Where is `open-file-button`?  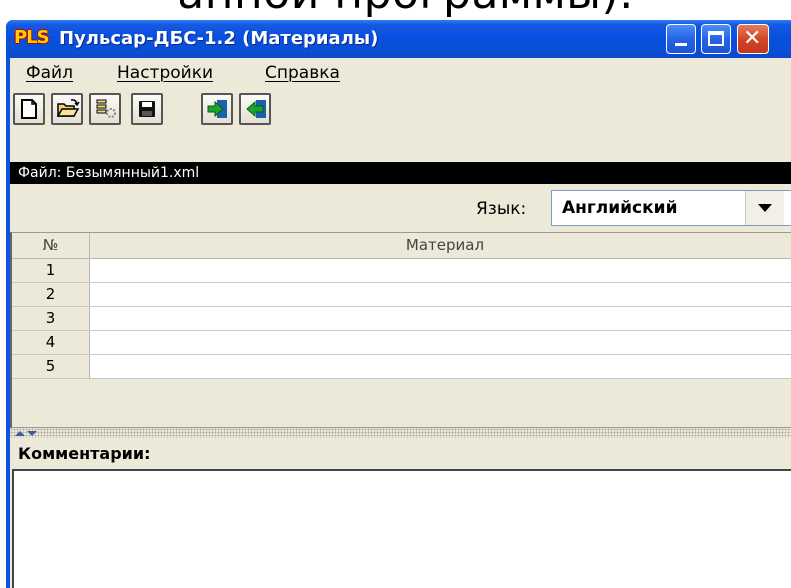
open-file-button is located at coordinates (67, 109).